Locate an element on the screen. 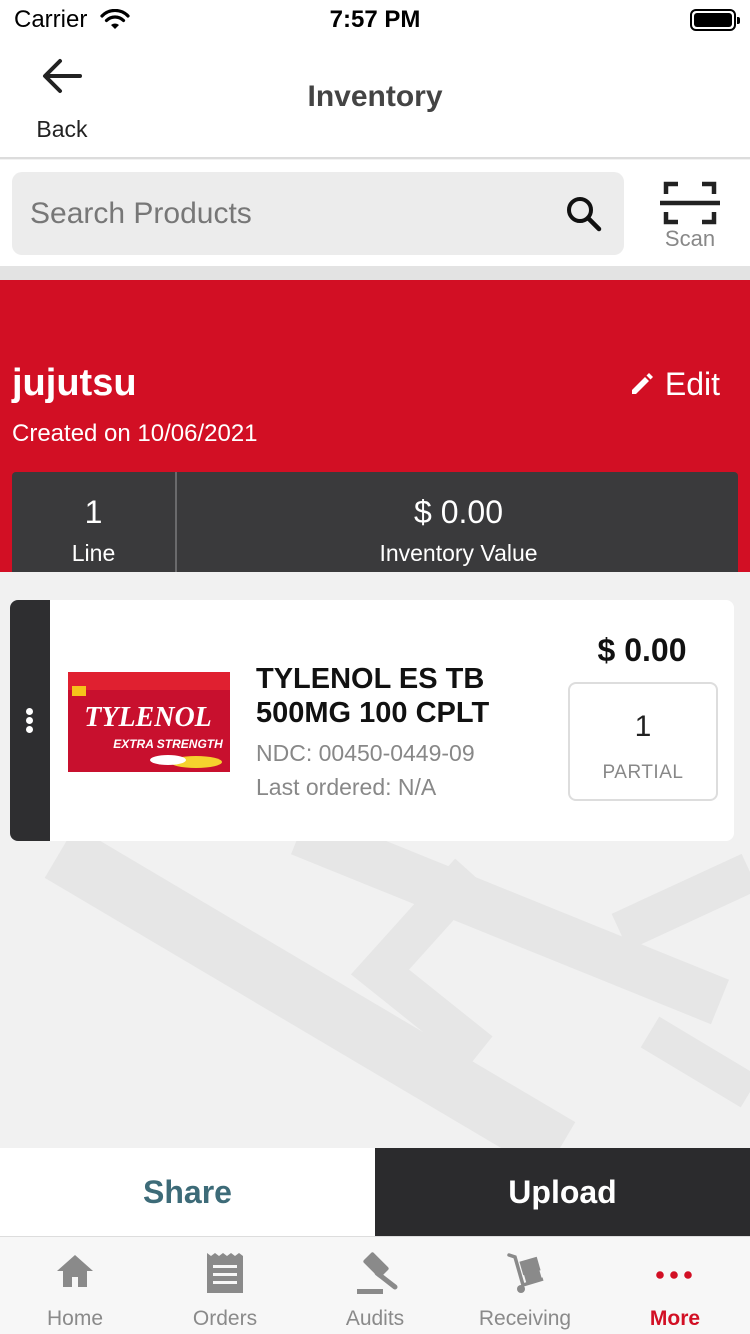  search-icon is located at coordinates (584, 214).